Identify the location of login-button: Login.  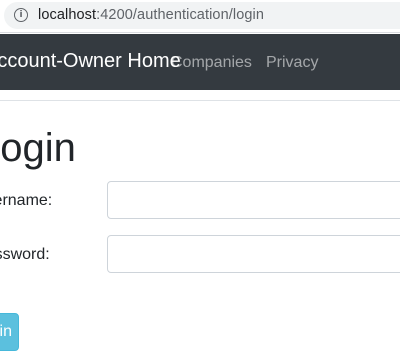
(9, 332).